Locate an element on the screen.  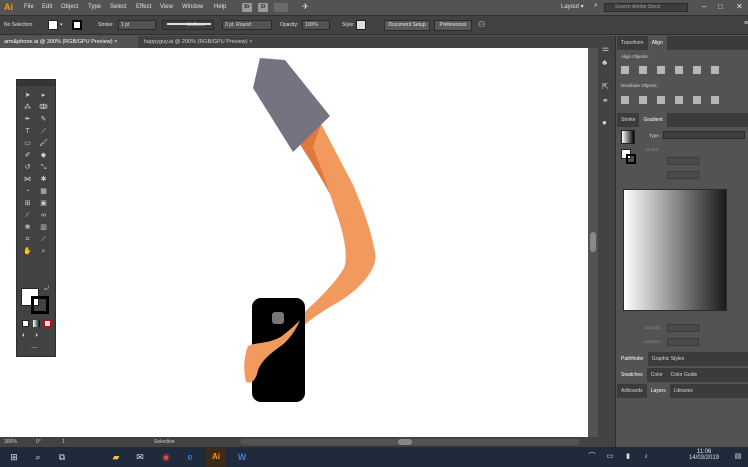
align-top-icon is located at coordinates (679, 70).